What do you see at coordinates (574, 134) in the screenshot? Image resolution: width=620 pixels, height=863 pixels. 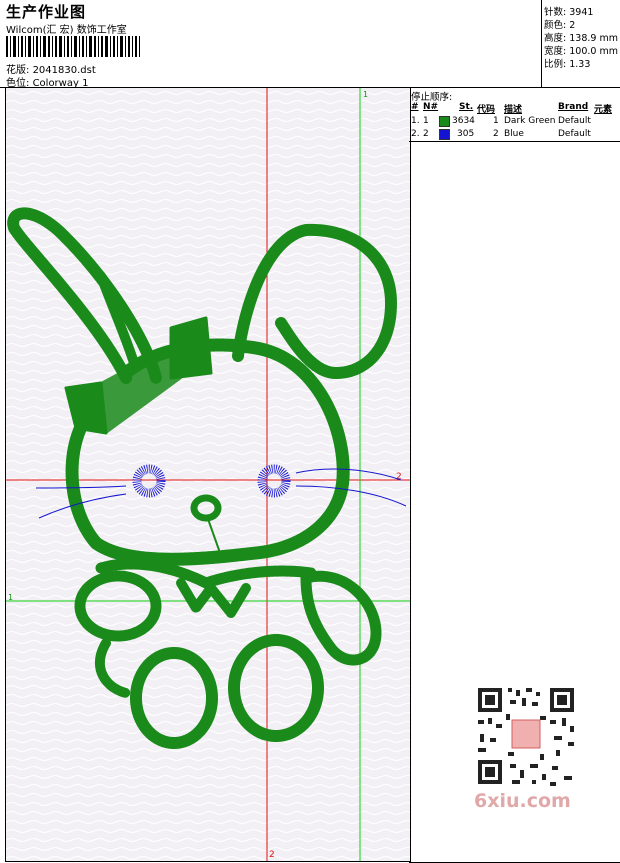 I see `row2-brand: Default` at bounding box center [574, 134].